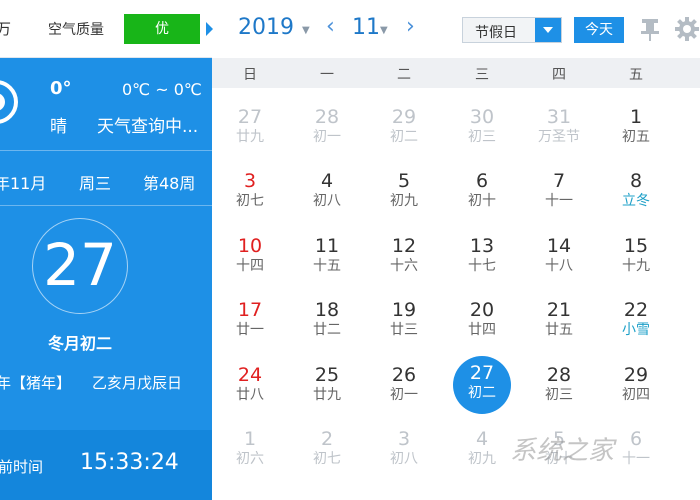 This screenshot has height=500, width=700. I want to click on day-cell: 4 初八, so click(327, 199).